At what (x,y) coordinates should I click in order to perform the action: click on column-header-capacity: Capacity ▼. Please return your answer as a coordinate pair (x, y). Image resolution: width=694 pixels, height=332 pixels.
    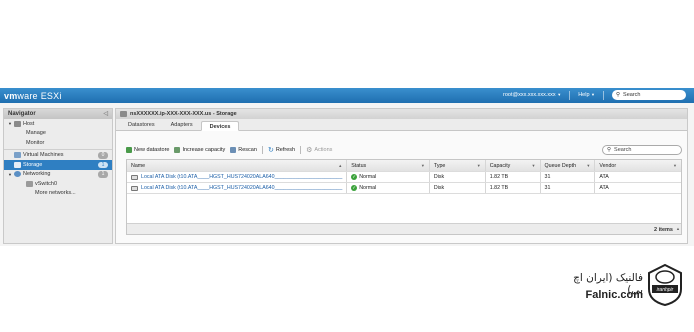
    Looking at the image, I should click on (513, 165).